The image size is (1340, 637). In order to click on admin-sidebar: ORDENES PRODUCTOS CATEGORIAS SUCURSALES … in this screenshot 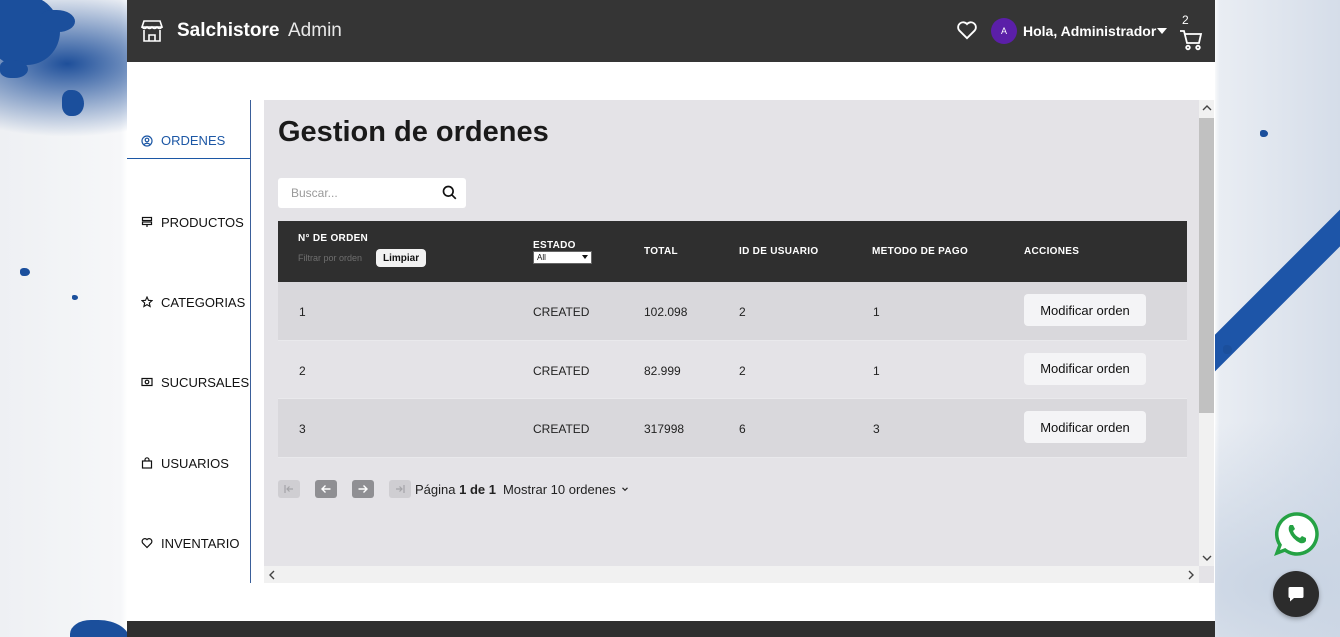, I will do `click(189, 341)`.